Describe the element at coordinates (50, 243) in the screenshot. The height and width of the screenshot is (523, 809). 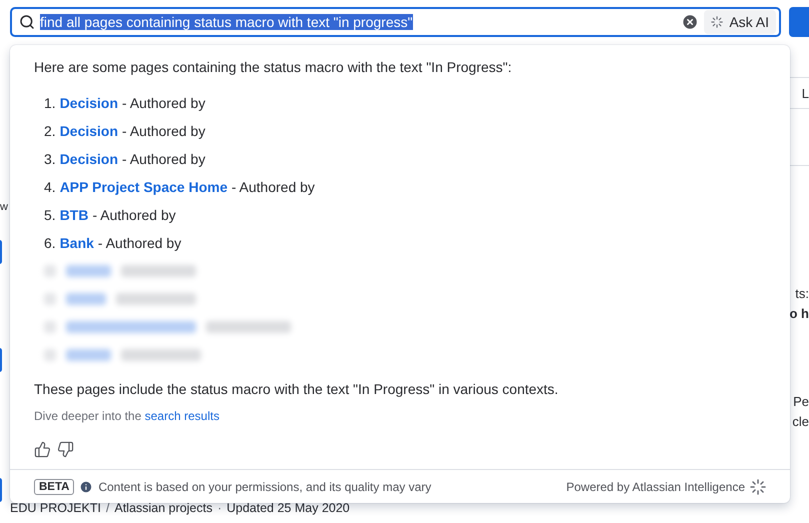
I see `item-number: 6.` at that location.